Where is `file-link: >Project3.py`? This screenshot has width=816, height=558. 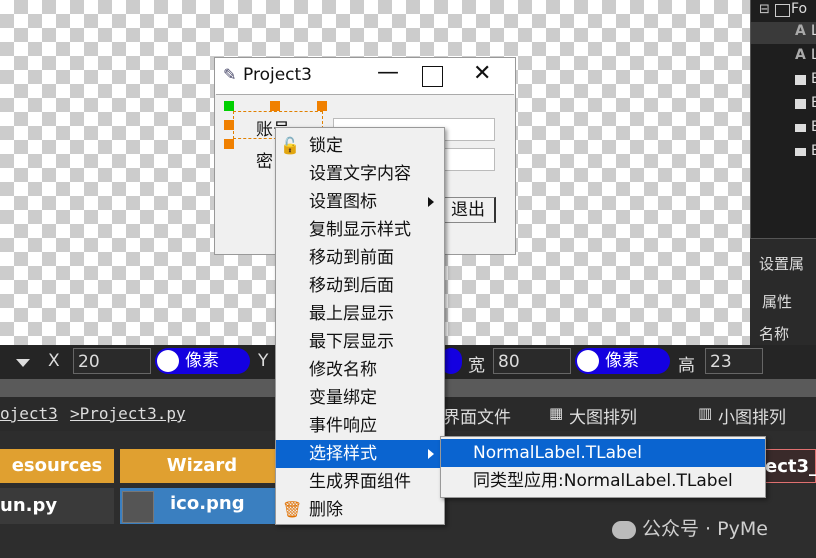 file-link: >Project3.py is located at coordinates (128, 413).